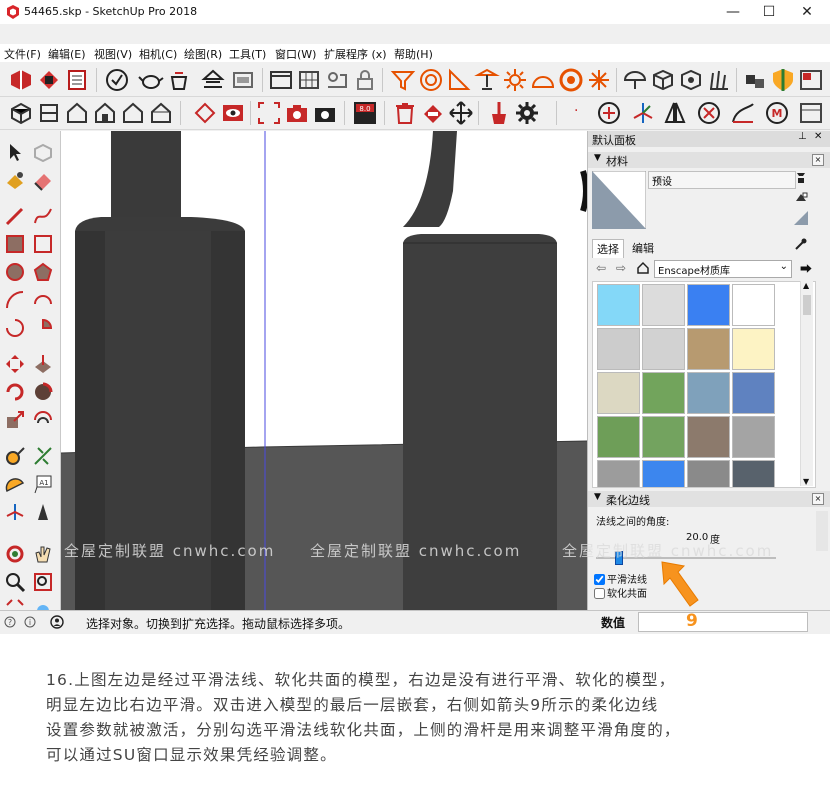  I want to click on version-save-icon: 8.0, so click(365, 113).